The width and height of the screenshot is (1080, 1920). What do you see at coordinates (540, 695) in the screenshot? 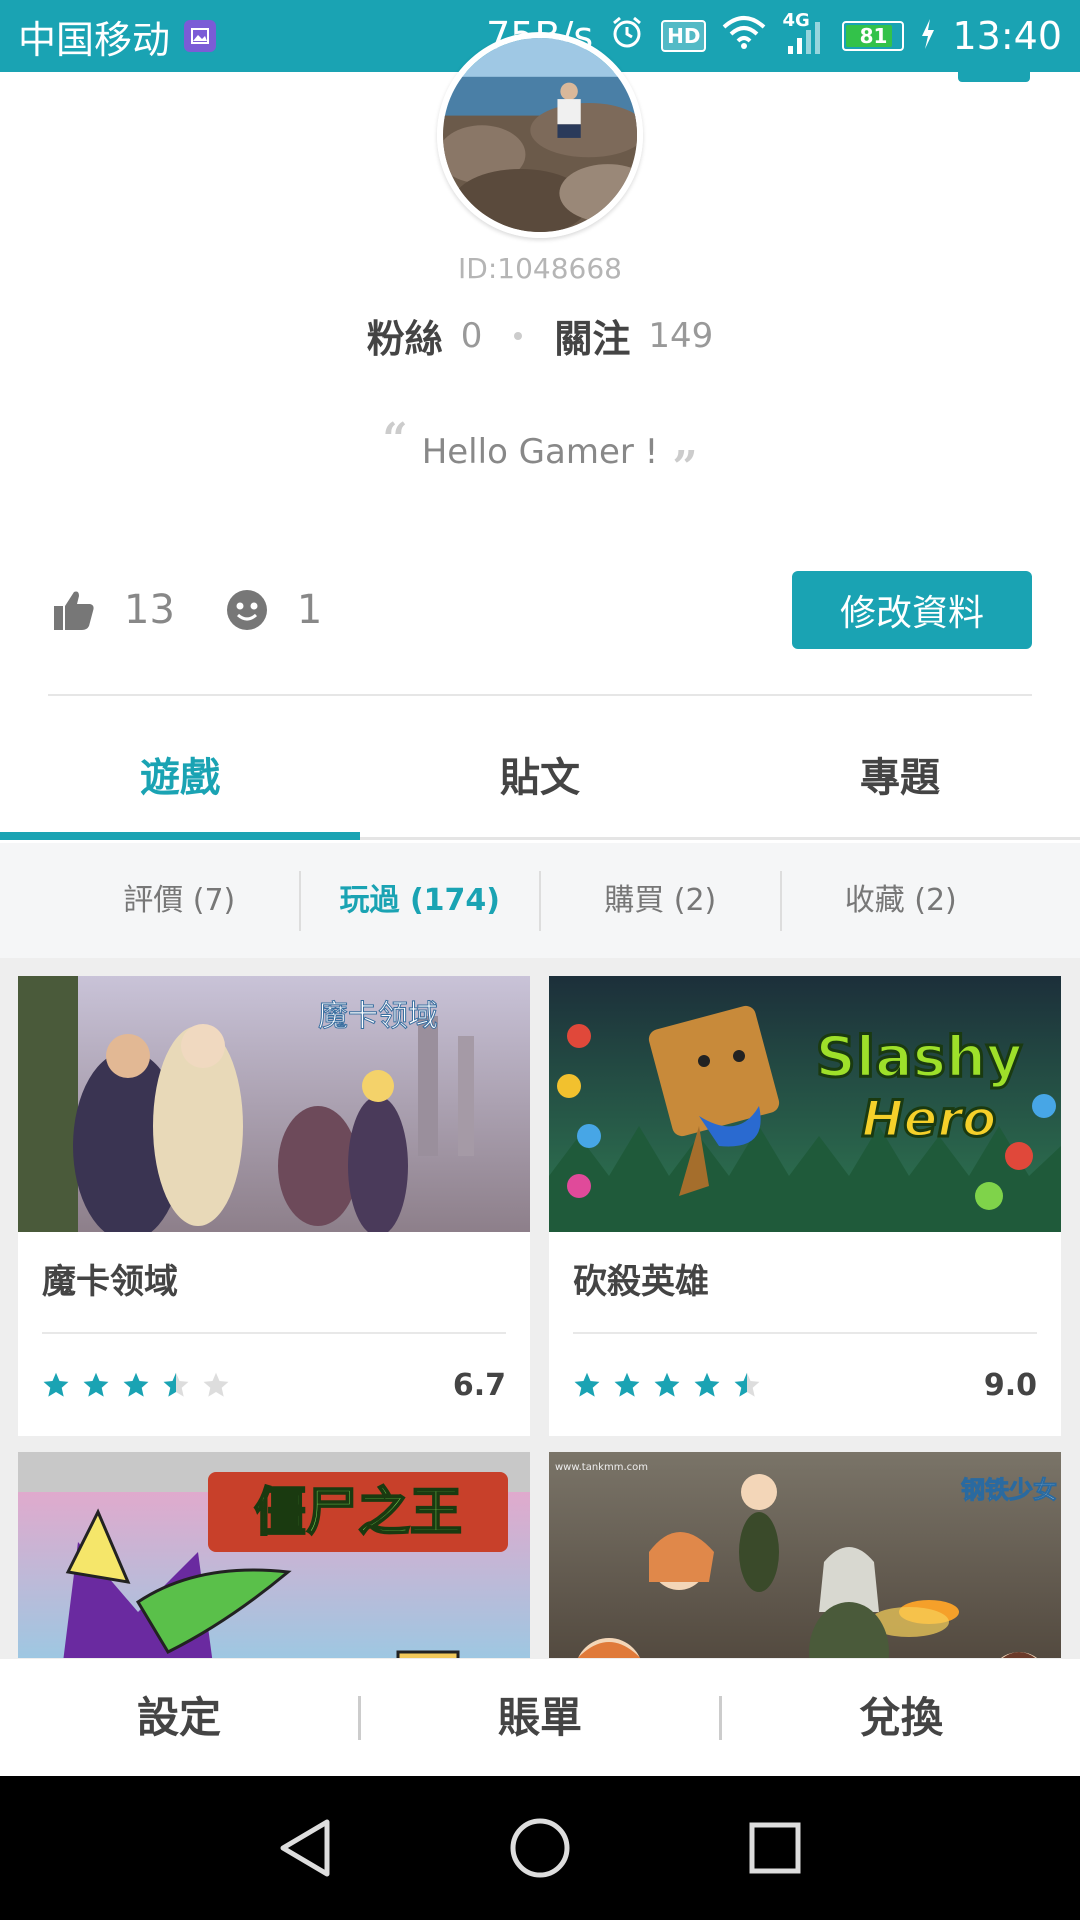
I see `divider` at bounding box center [540, 695].